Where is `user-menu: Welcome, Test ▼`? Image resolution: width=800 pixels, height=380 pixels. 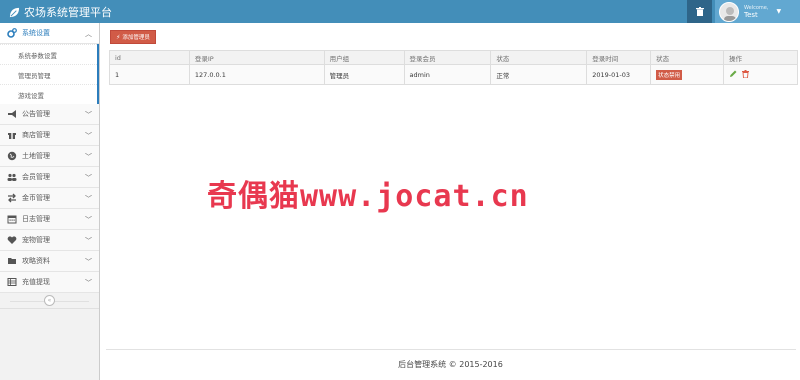 user-menu: Welcome, Test ▼ is located at coordinates (757, 11).